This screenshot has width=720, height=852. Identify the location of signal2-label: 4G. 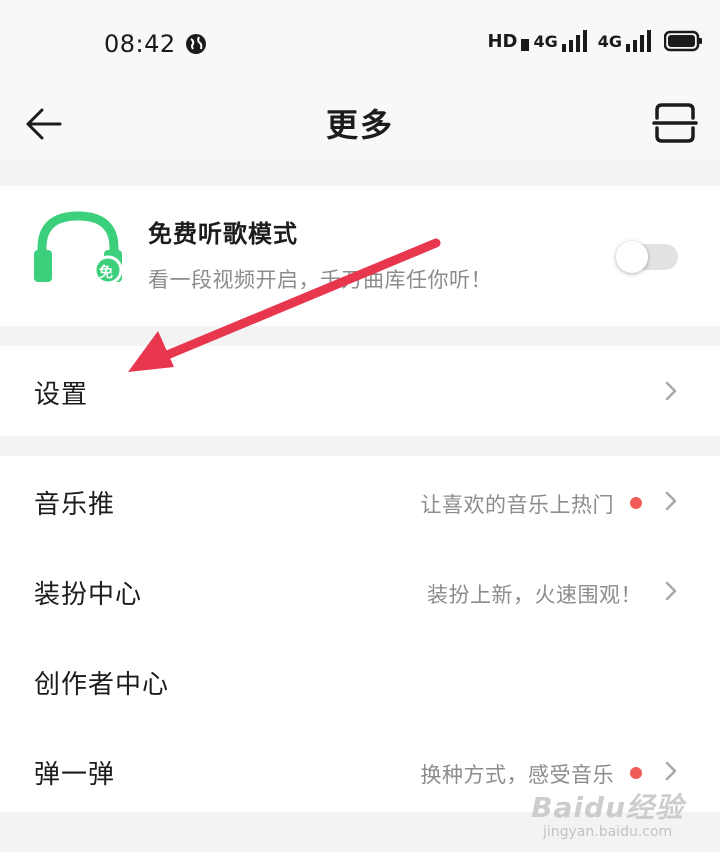
(609, 41).